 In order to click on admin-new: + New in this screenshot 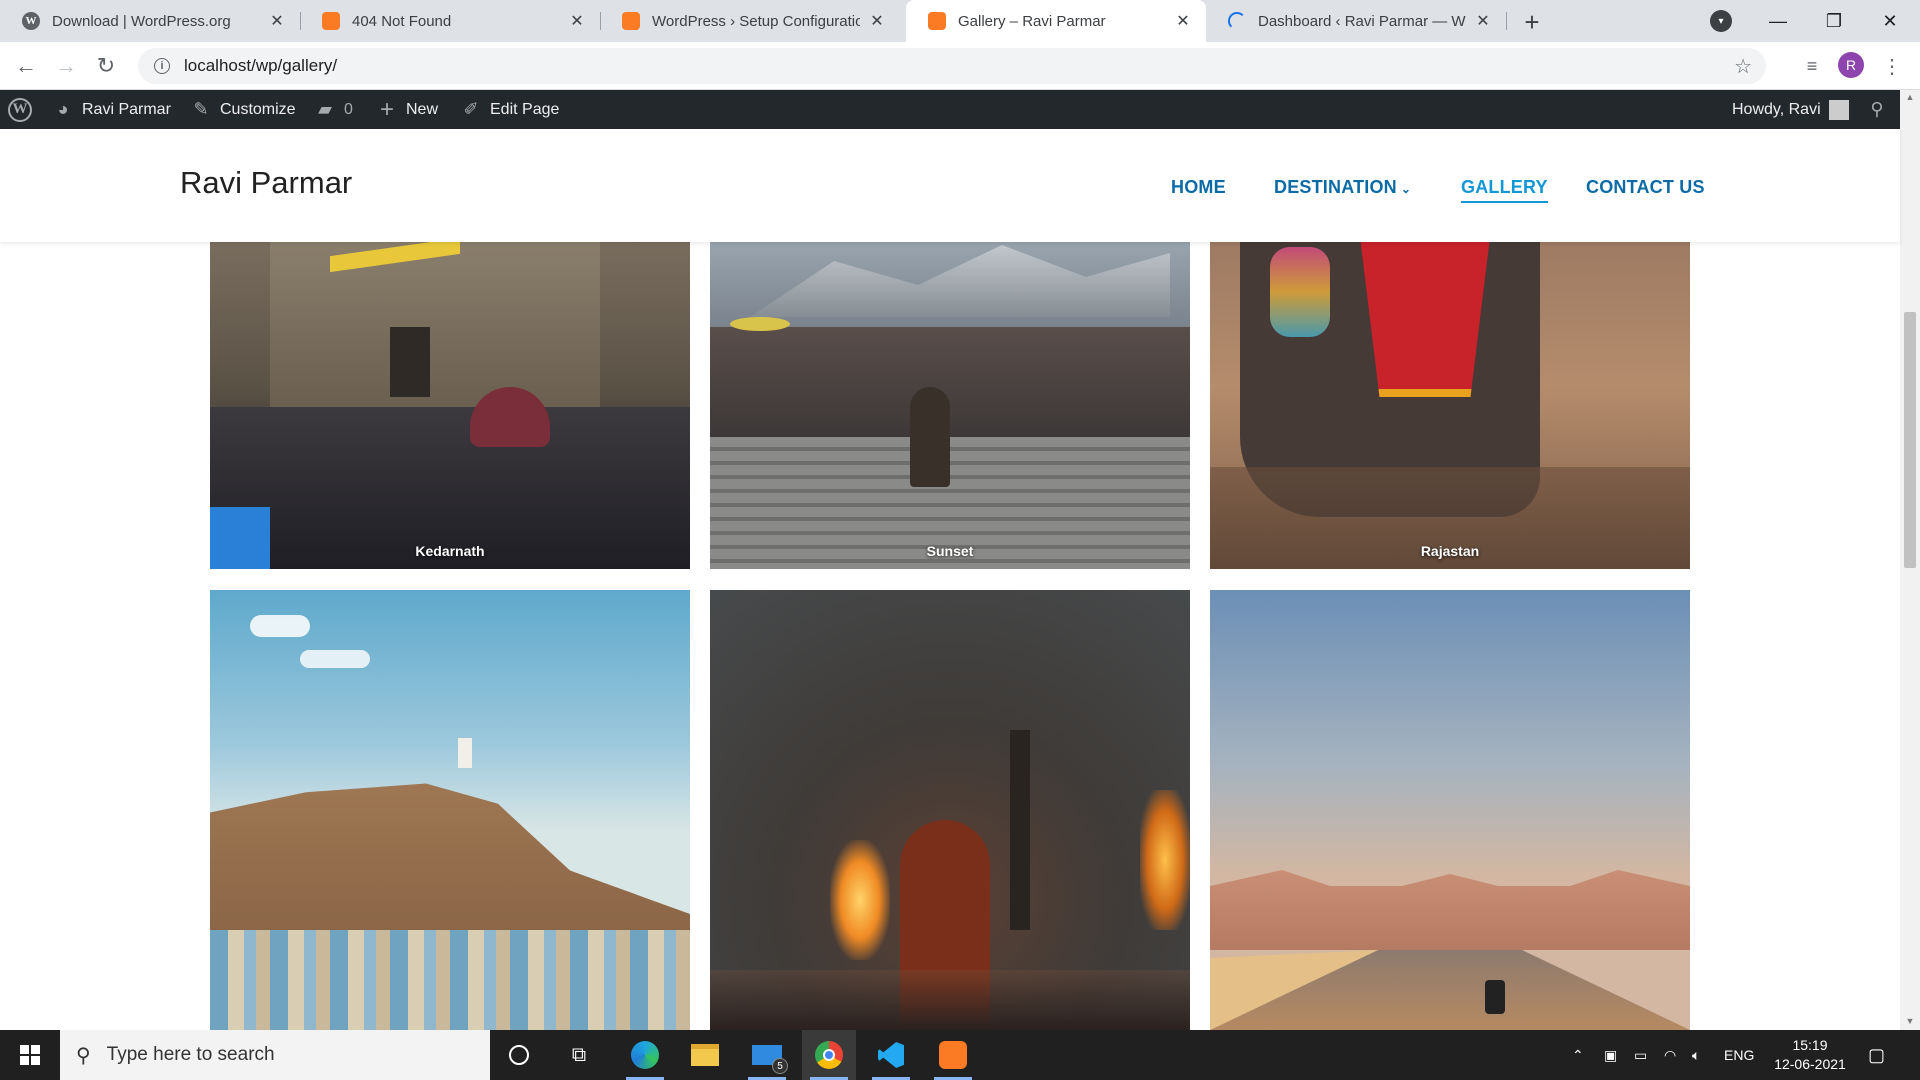, I will do `click(407, 109)`.